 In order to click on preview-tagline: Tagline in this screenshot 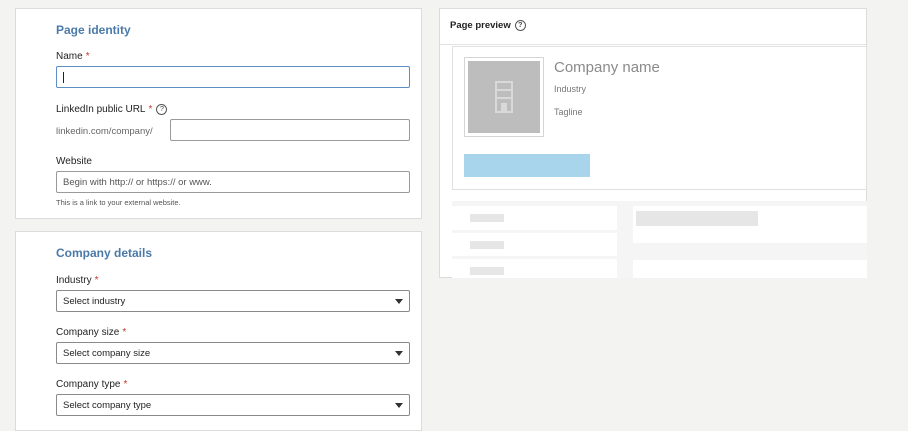, I will do `click(568, 112)`.